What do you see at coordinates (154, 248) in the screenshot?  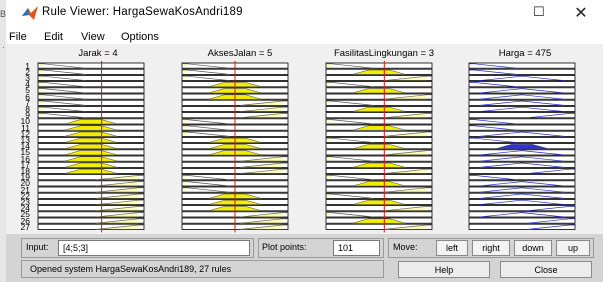 I see `input-field: [4;5;3]` at bounding box center [154, 248].